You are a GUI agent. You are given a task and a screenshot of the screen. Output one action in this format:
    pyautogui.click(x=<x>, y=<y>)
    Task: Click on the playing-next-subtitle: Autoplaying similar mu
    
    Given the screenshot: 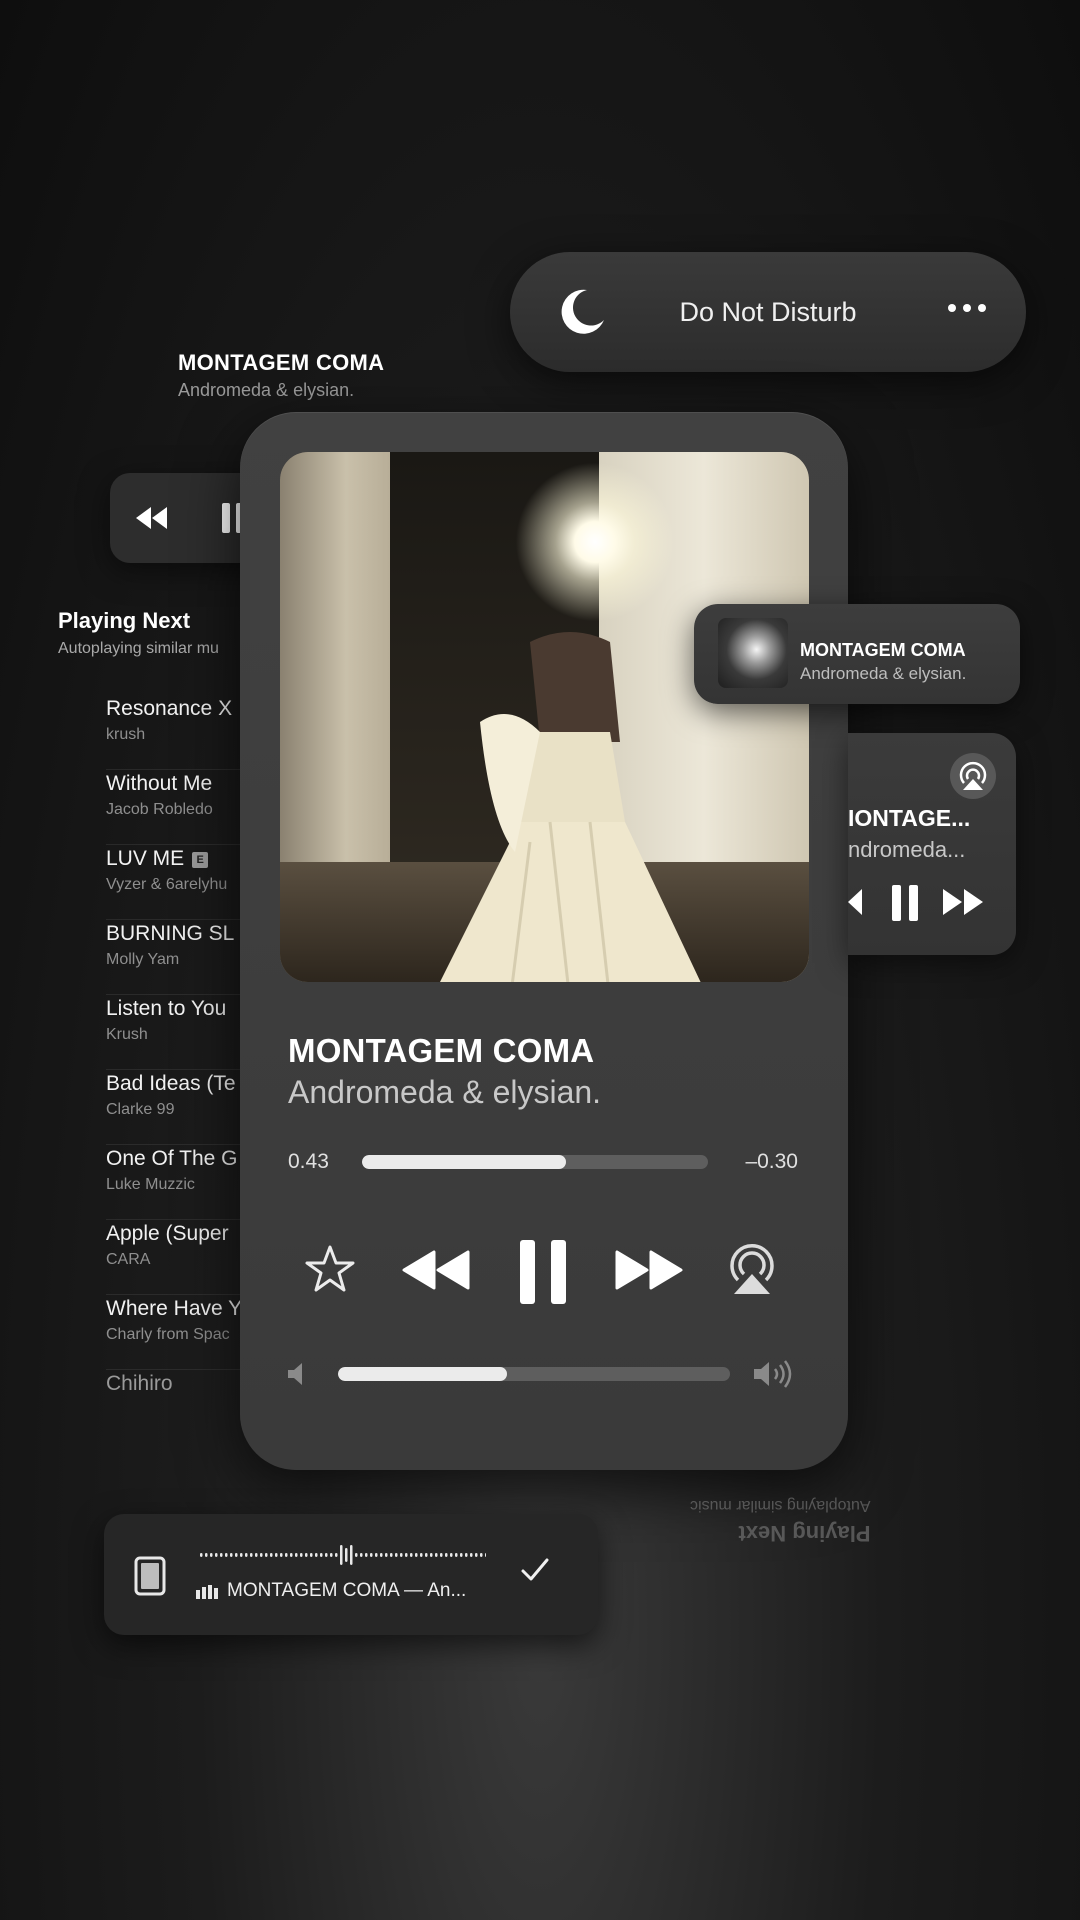 What is the action you would take?
    pyautogui.click(x=138, y=648)
    